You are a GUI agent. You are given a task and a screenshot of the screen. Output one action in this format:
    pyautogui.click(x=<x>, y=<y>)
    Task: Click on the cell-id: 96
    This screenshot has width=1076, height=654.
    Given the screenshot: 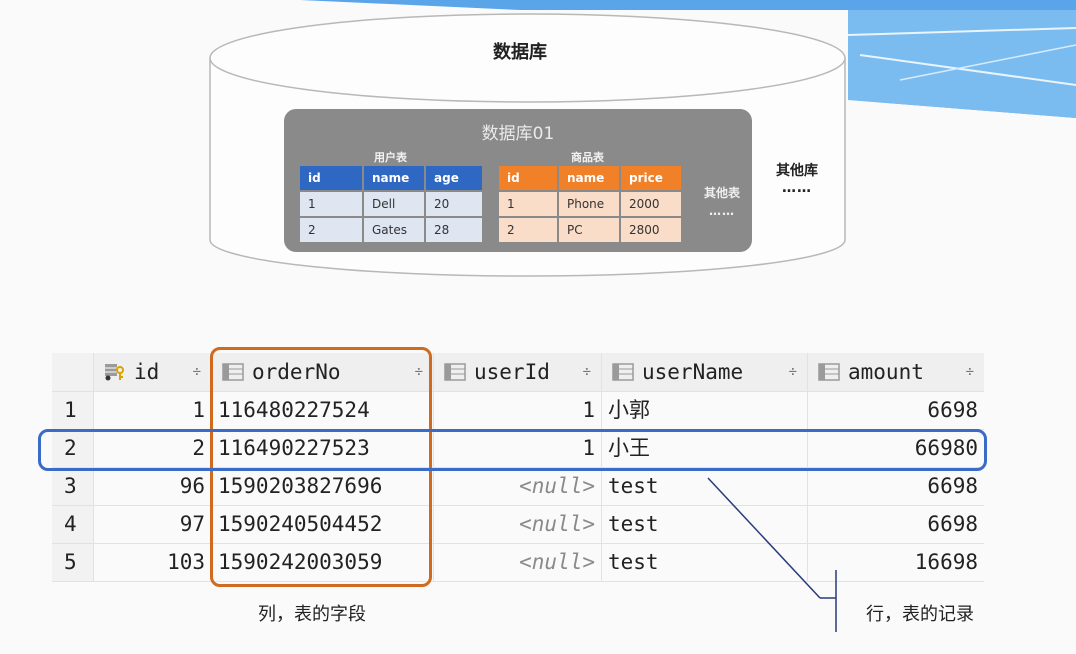 What is the action you would take?
    pyautogui.click(x=153, y=486)
    